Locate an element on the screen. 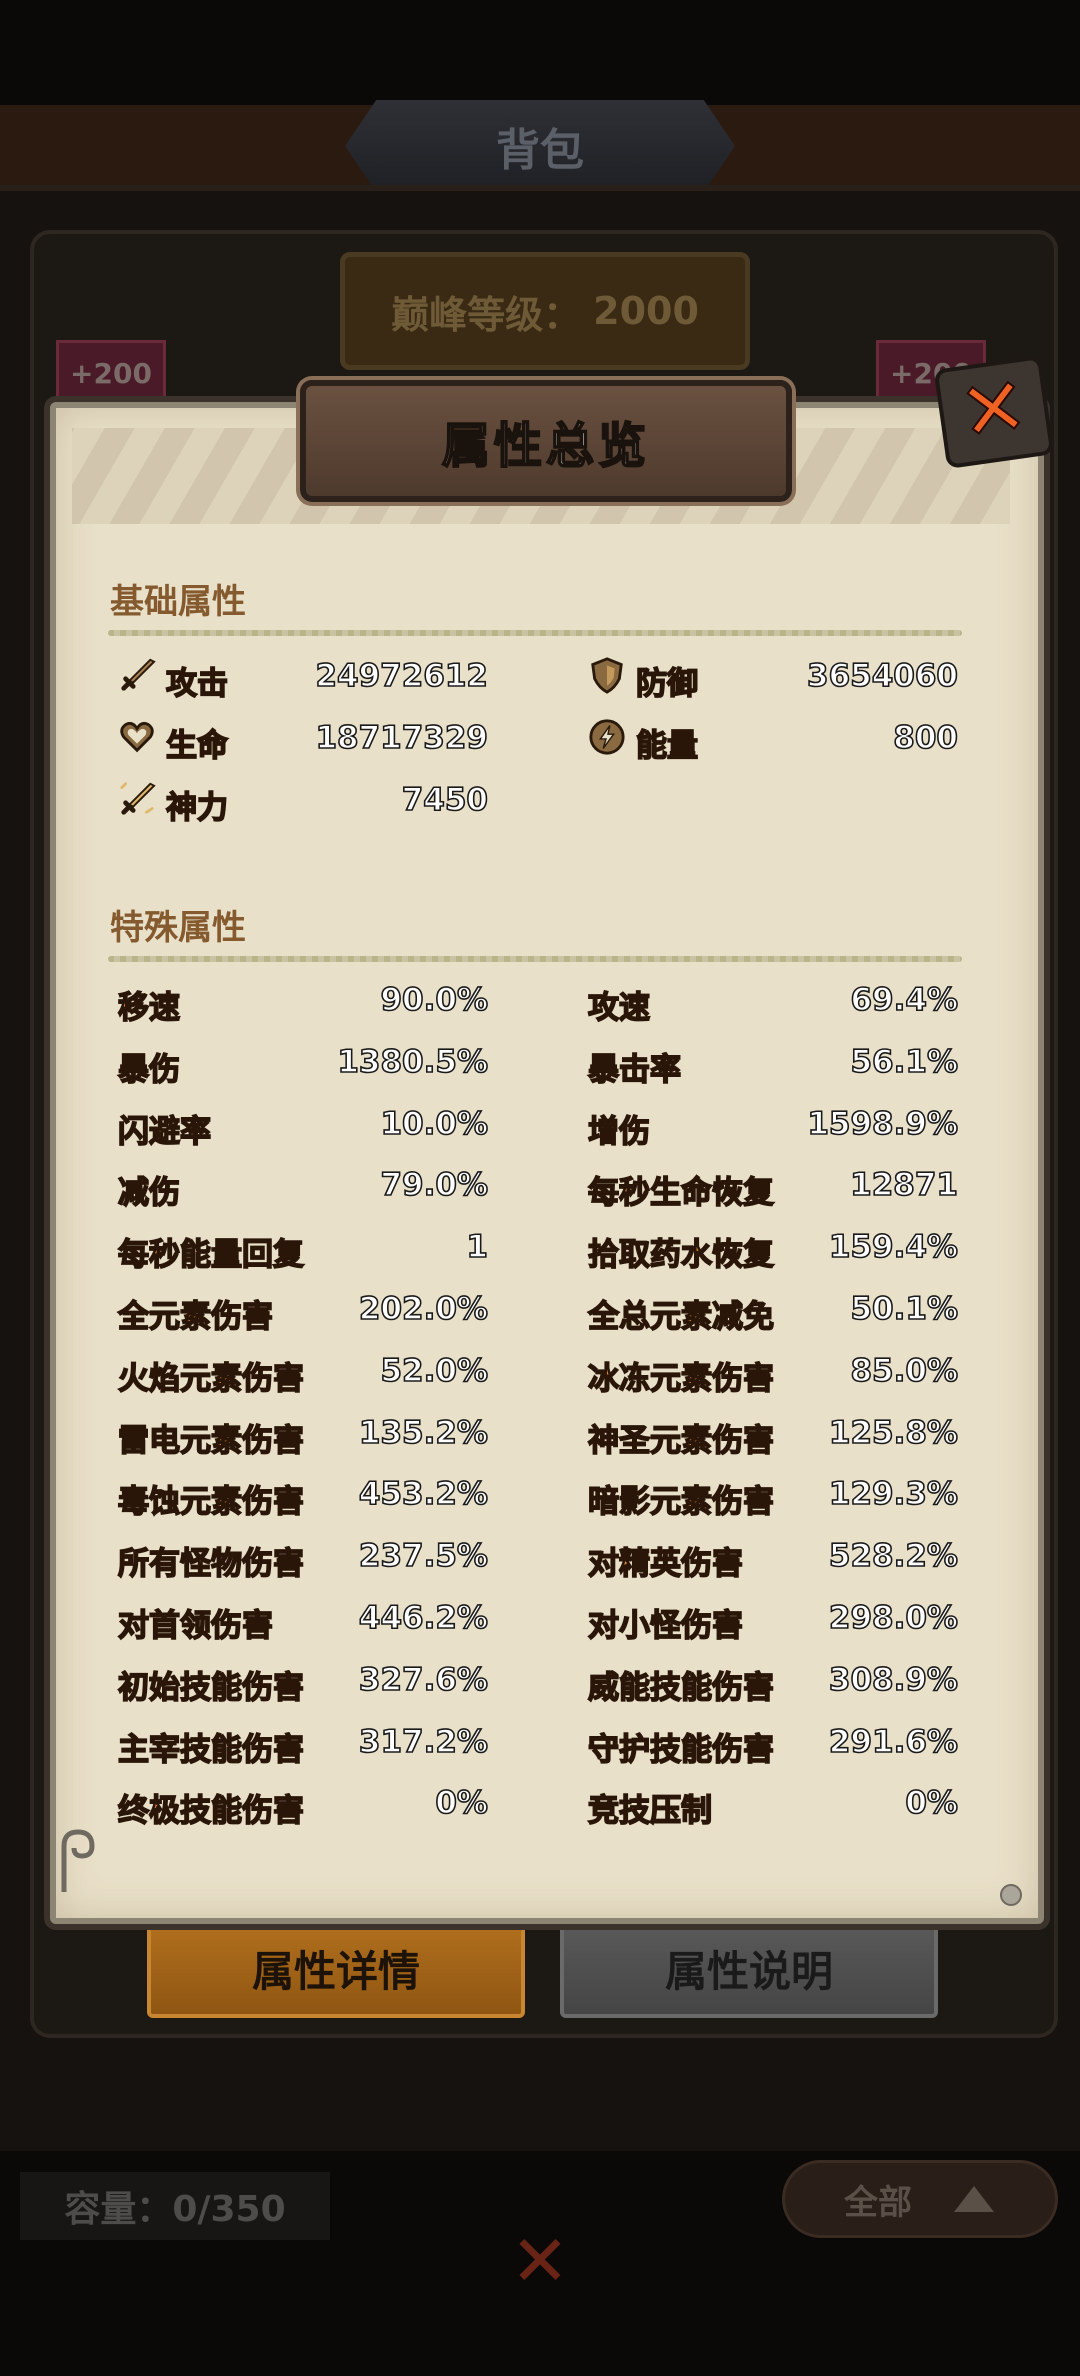  special-stat-value: 159.4% is located at coordinates (893, 1247).